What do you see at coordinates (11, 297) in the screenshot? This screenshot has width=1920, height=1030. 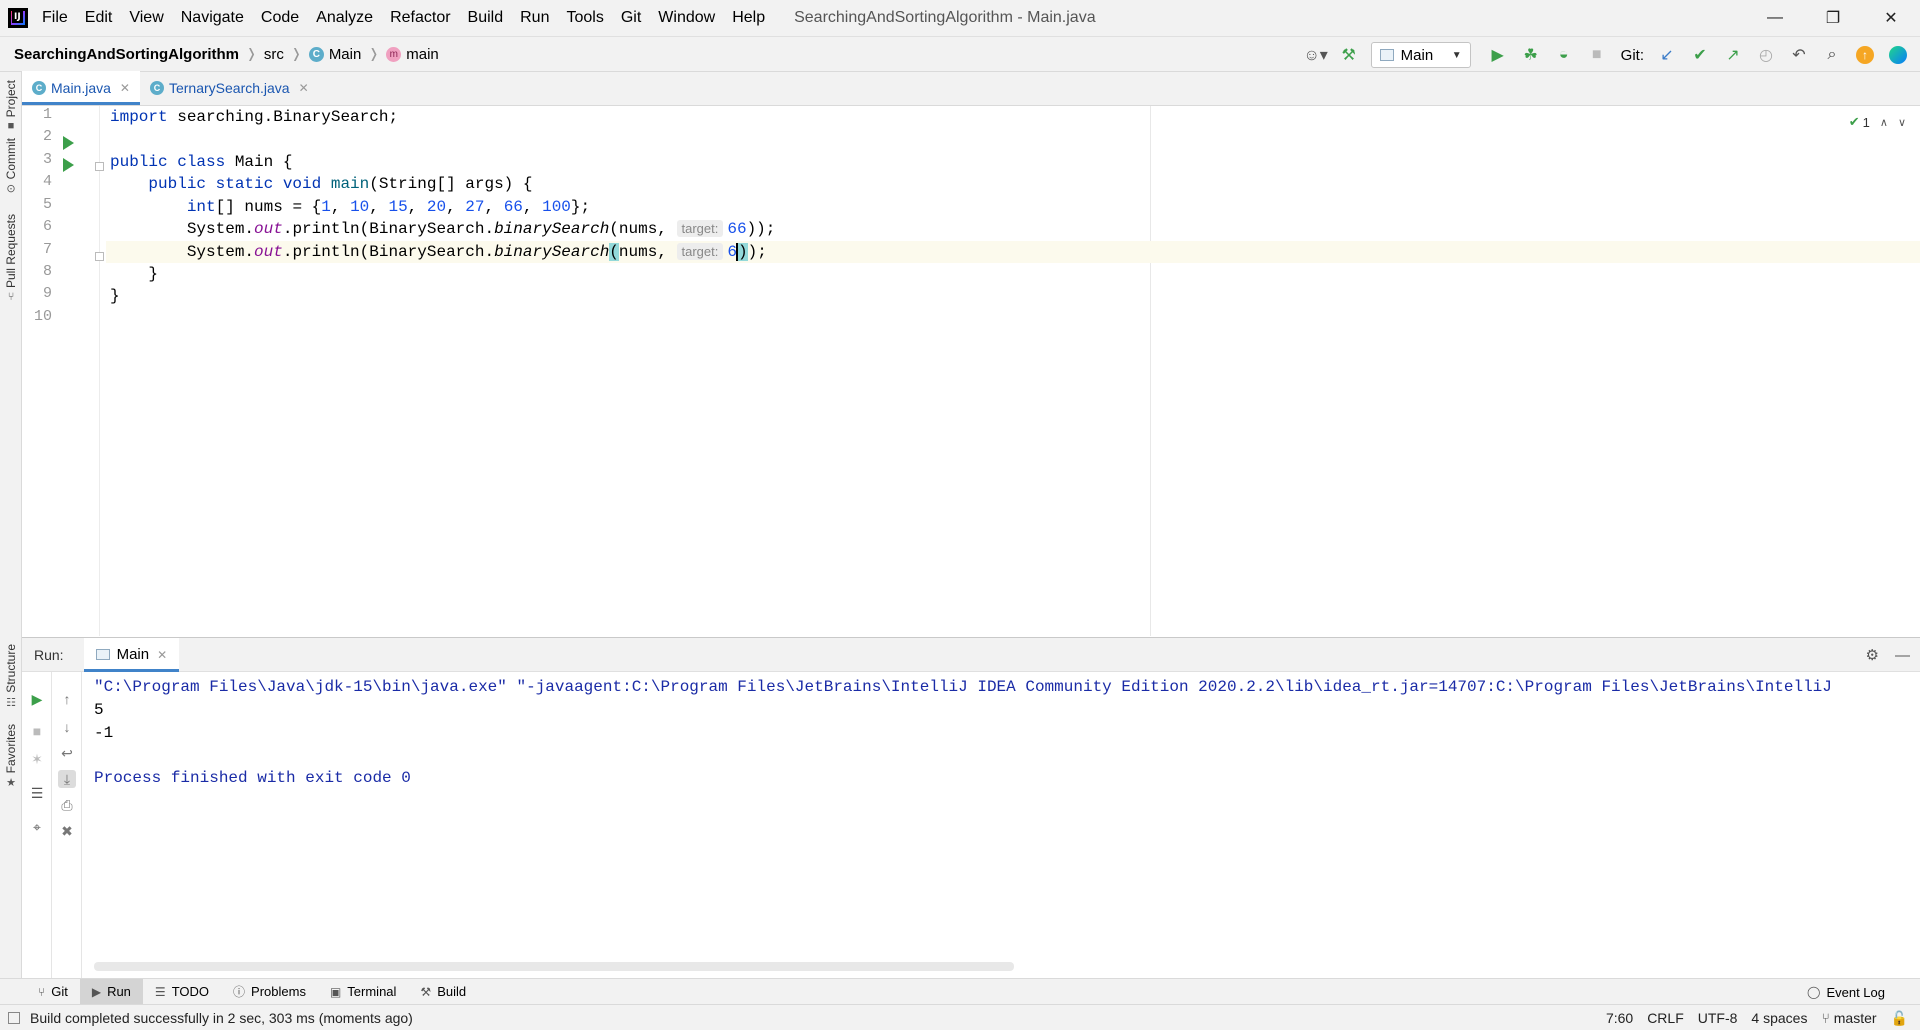 I see `pull-request-icon: ⑂` at bounding box center [11, 297].